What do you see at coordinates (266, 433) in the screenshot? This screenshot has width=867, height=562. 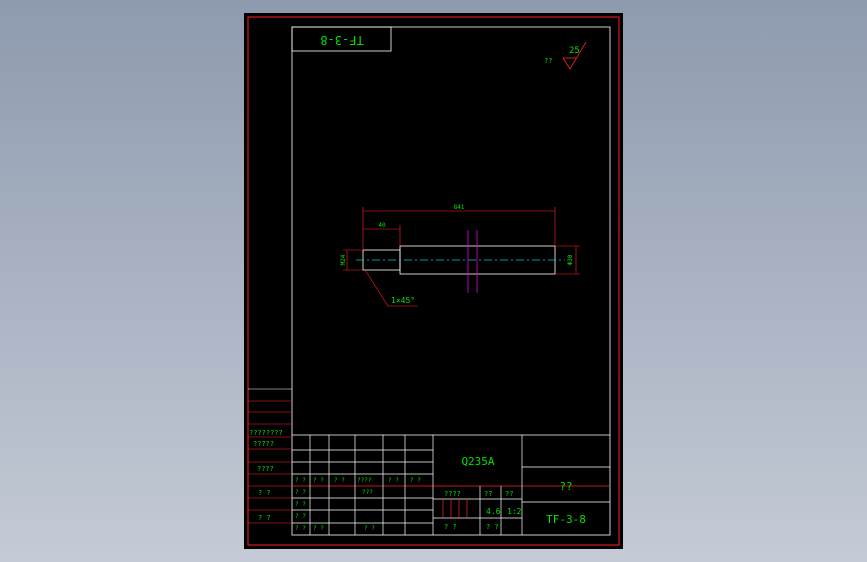 I see `left-col-1: ????????` at bounding box center [266, 433].